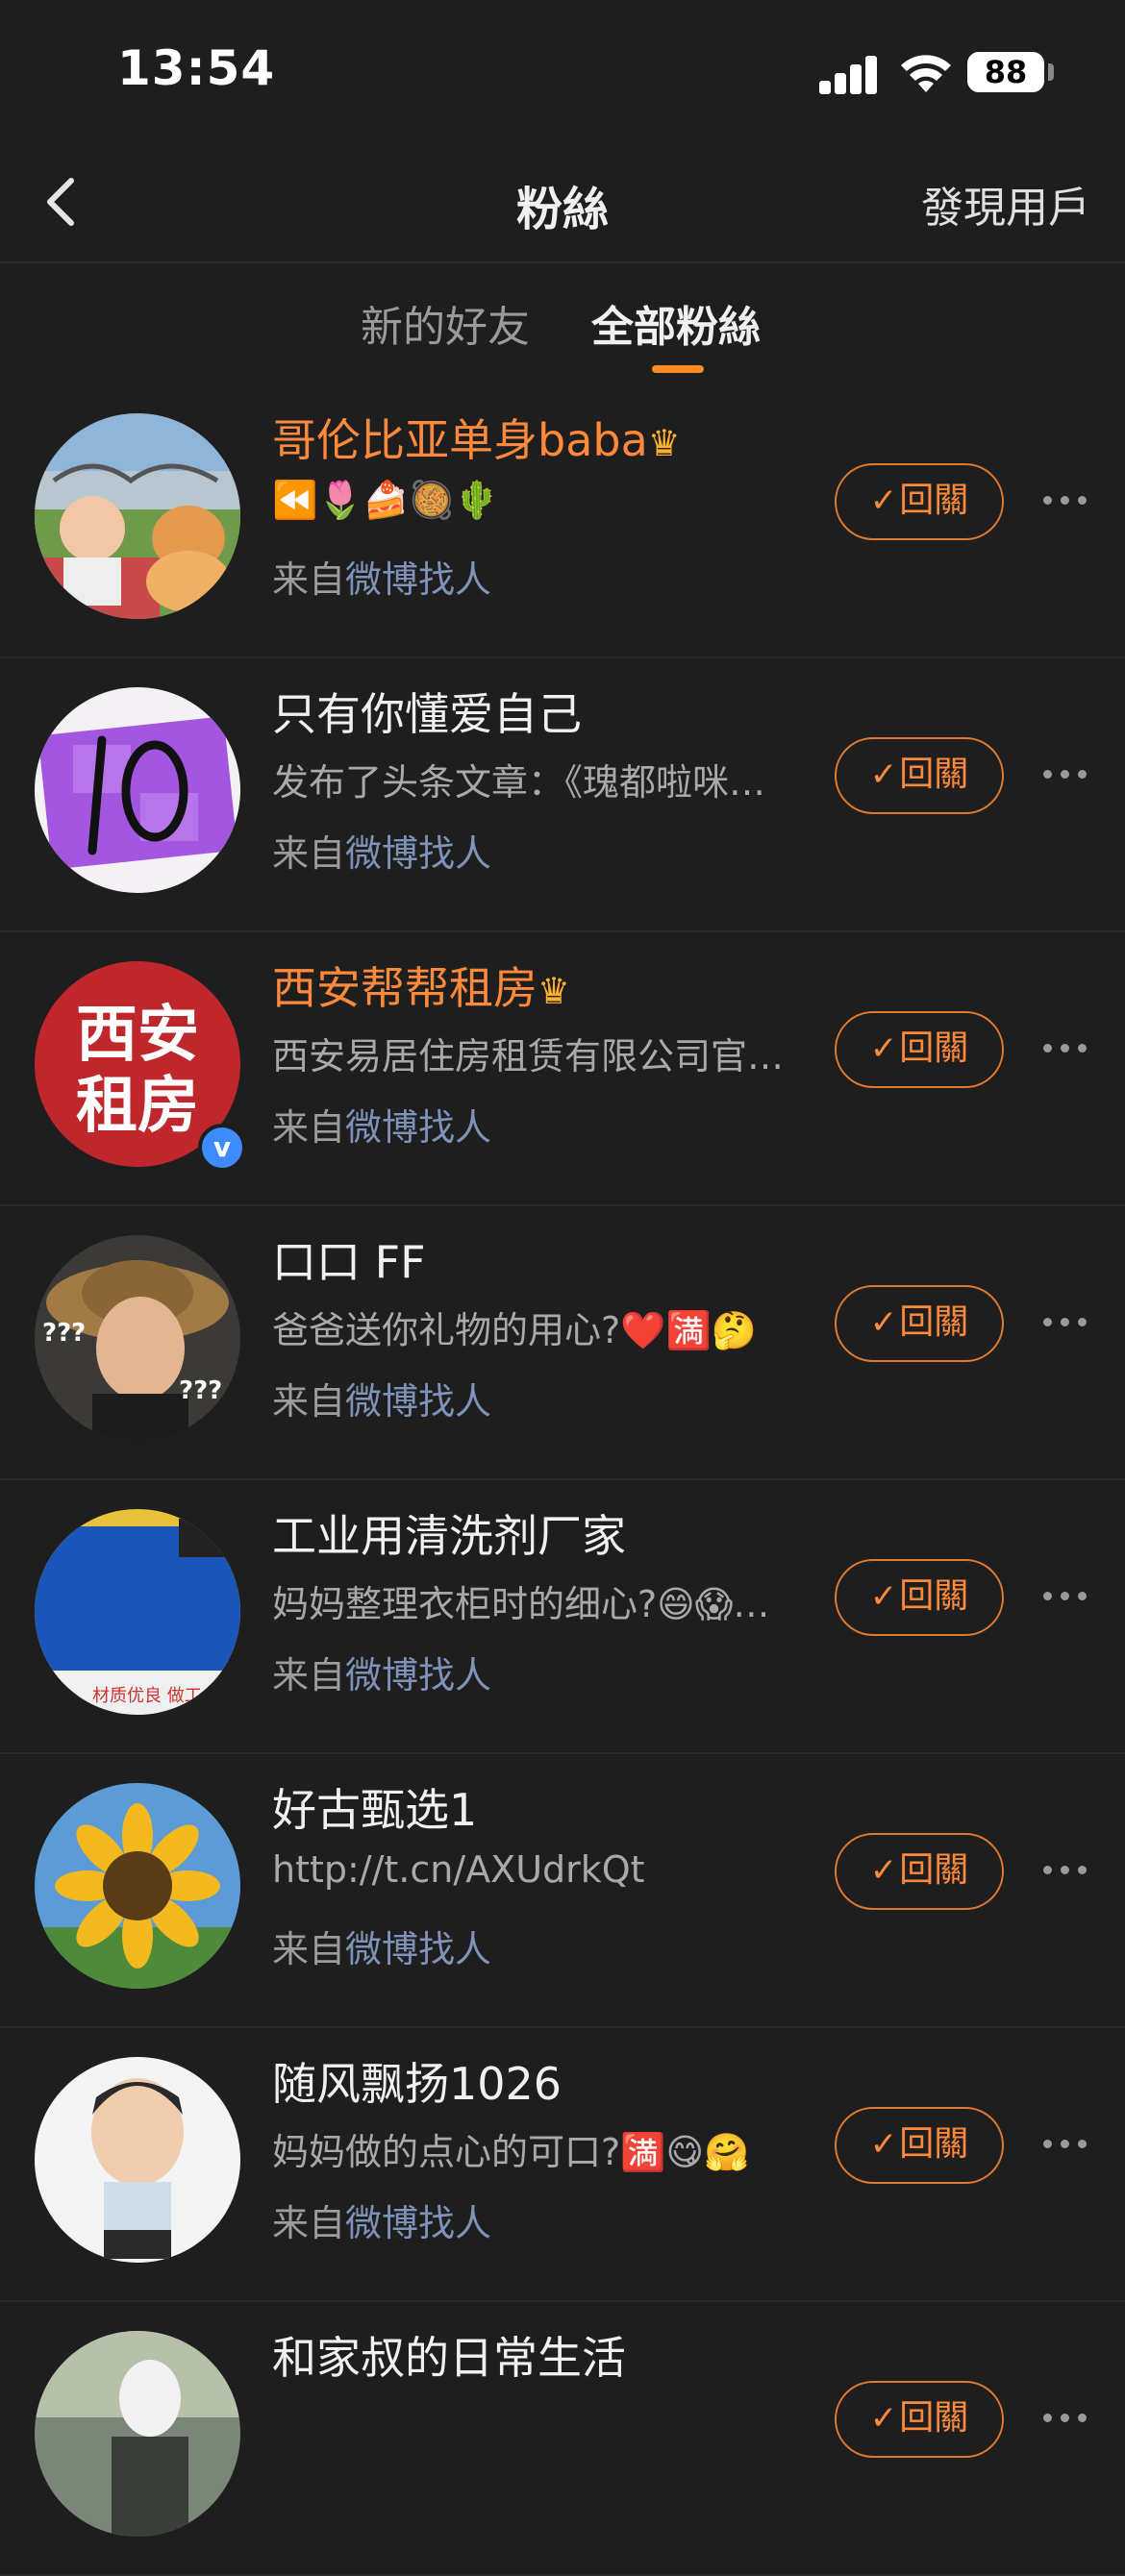  Describe the element at coordinates (562, 2439) in the screenshot. I see `list-item: 和家叔的日常生活 ✓回關` at that location.